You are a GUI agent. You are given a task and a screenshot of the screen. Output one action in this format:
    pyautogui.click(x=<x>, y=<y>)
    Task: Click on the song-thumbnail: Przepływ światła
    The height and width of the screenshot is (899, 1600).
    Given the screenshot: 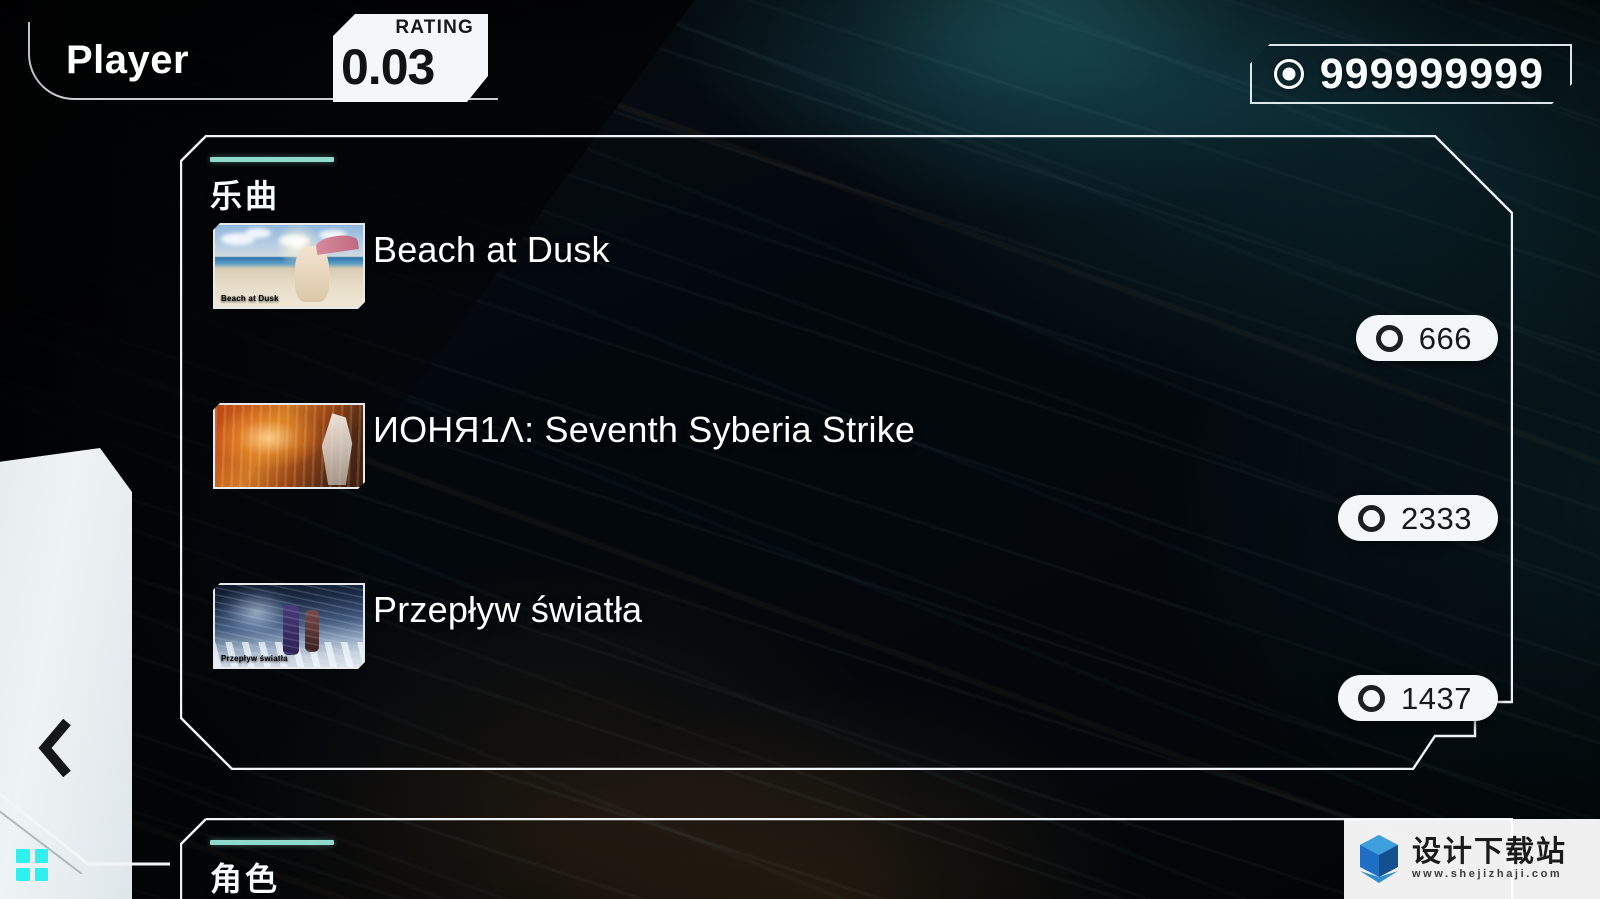 What is the action you would take?
    pyautogui.click(x=289, y=626)
    